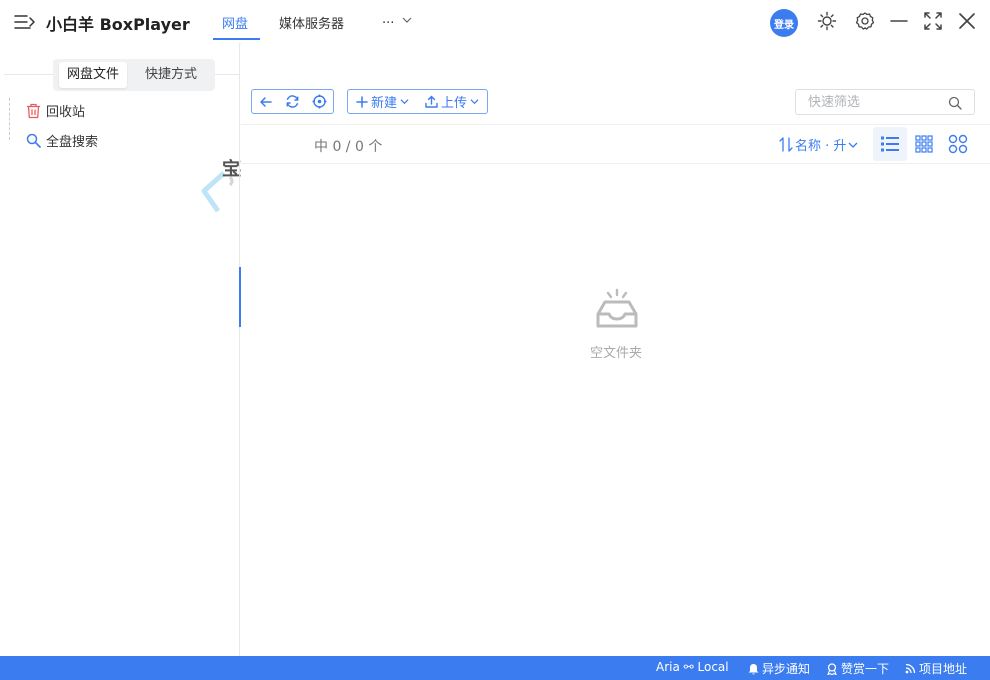 Image resolution: width=990 pixels, height=680 pixels. I want to click on tree-item-label: 全盘搜索, so click(72, 142).